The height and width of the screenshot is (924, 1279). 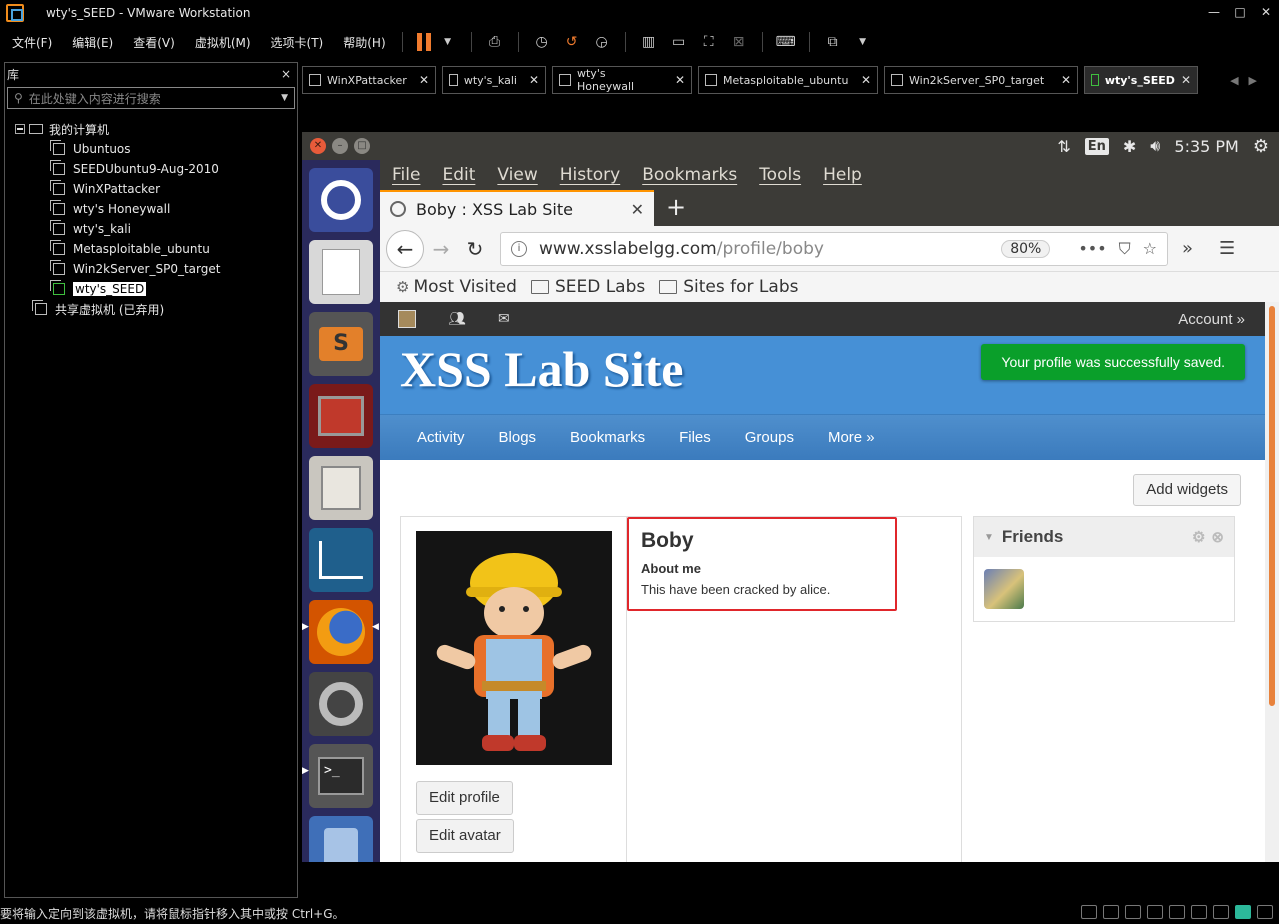 I want to click on menu-edit: 编辑(E), so click(x=92, y=42).